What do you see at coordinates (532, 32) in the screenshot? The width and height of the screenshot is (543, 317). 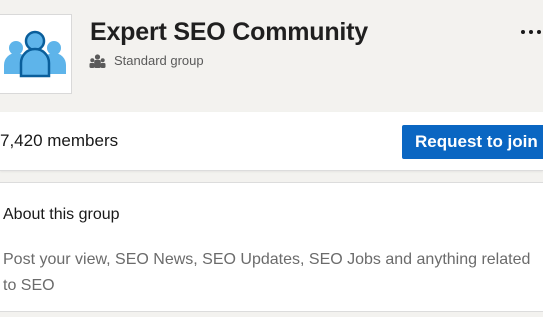 I see `more-options-icon` at bounding box center [532, 32].